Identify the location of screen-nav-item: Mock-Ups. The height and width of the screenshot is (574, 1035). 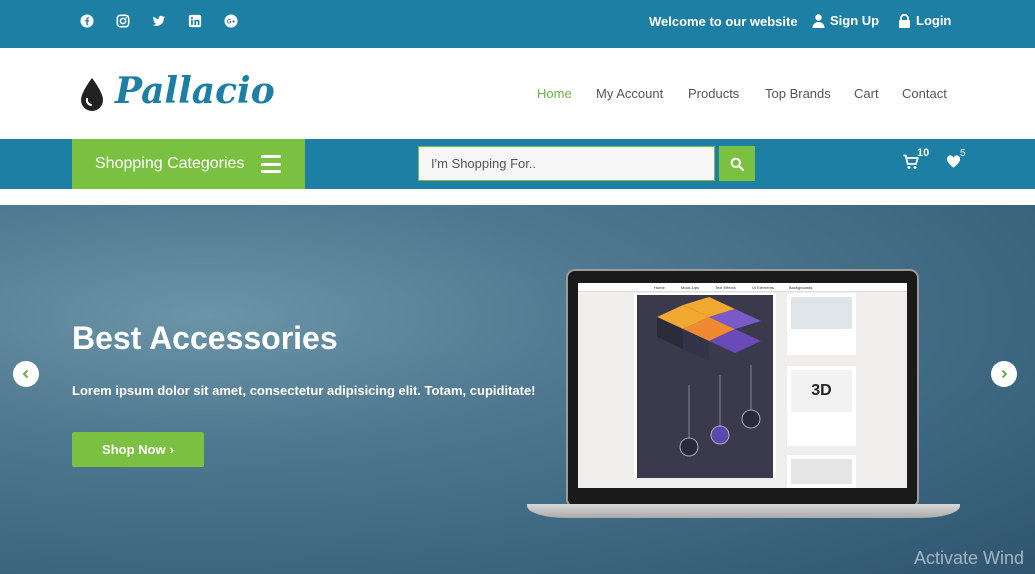
(690, 287).